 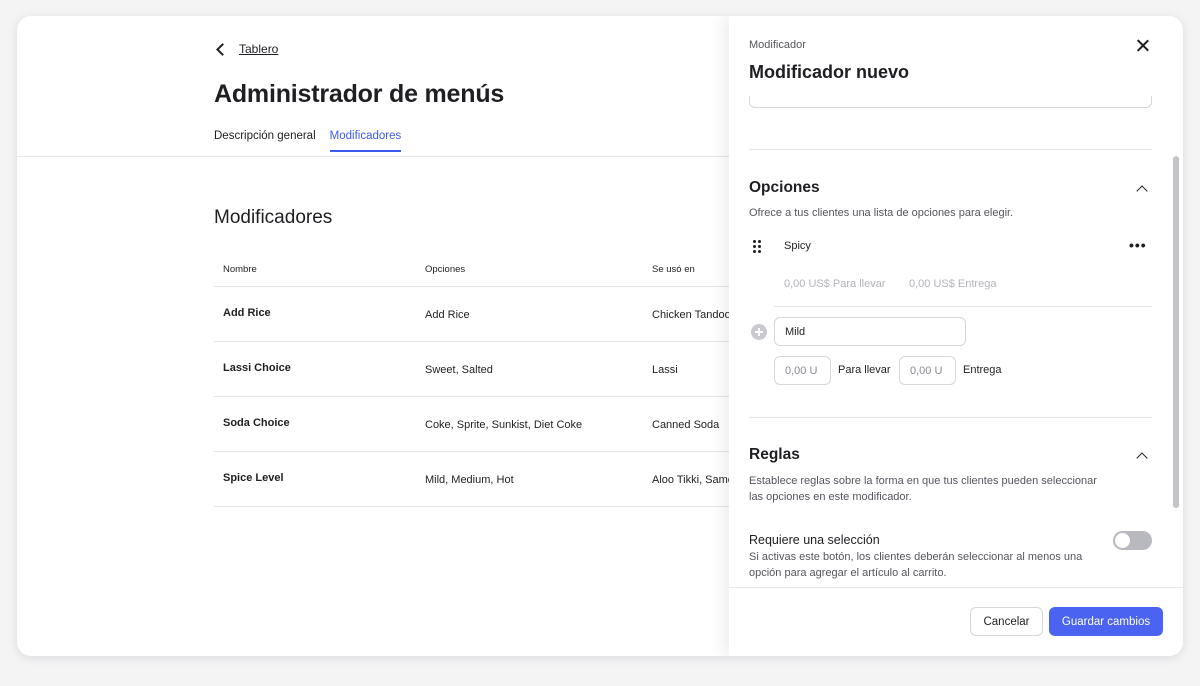 What do you see at coordinates (777, 45) in the screenshot?
I see `panel-subtitle: Modificador` at bounding box center [777, 45].